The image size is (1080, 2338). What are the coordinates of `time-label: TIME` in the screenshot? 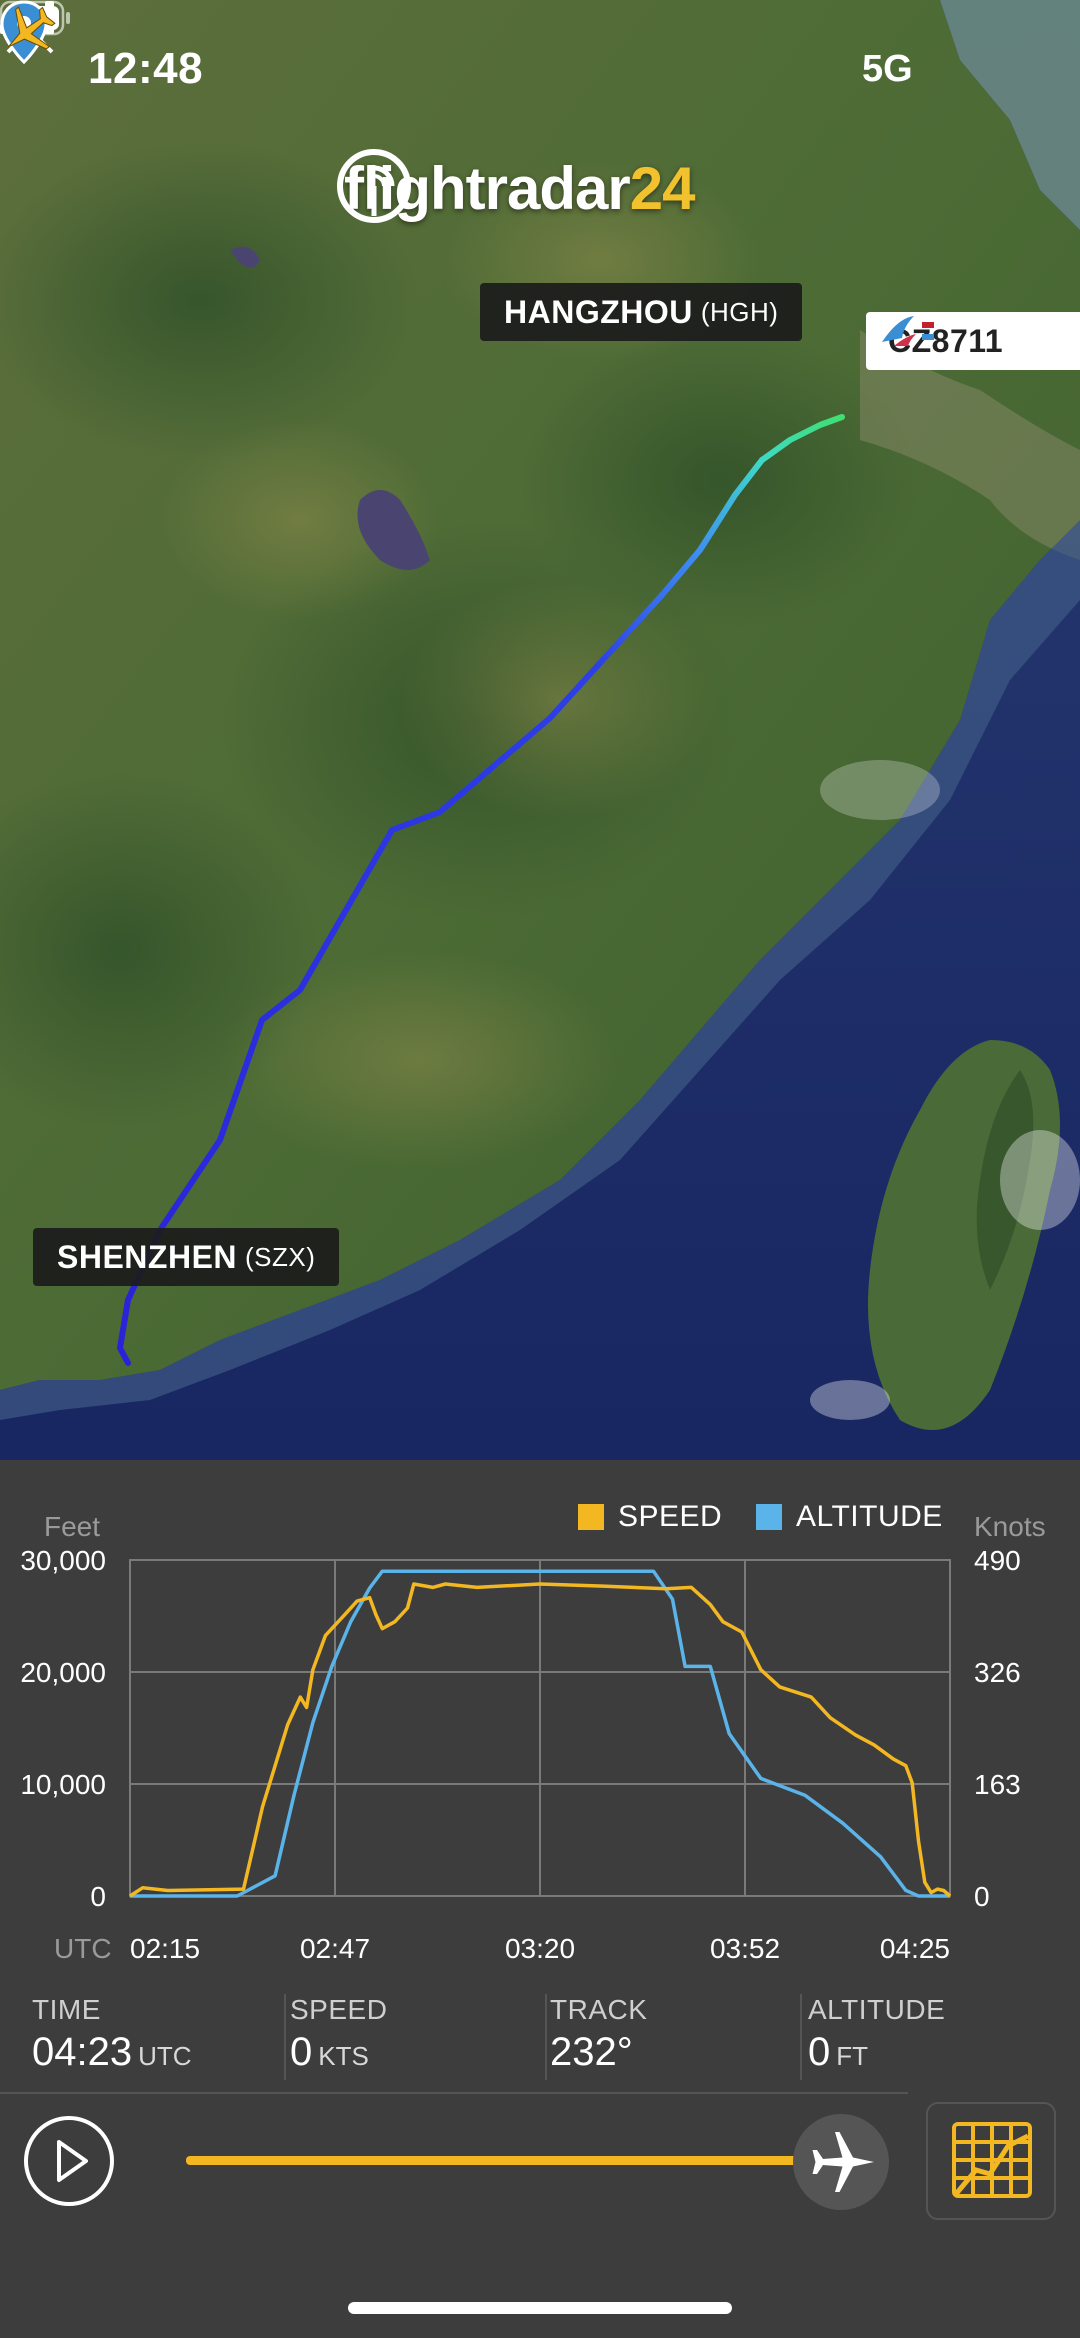 It's located at (66, 2009).